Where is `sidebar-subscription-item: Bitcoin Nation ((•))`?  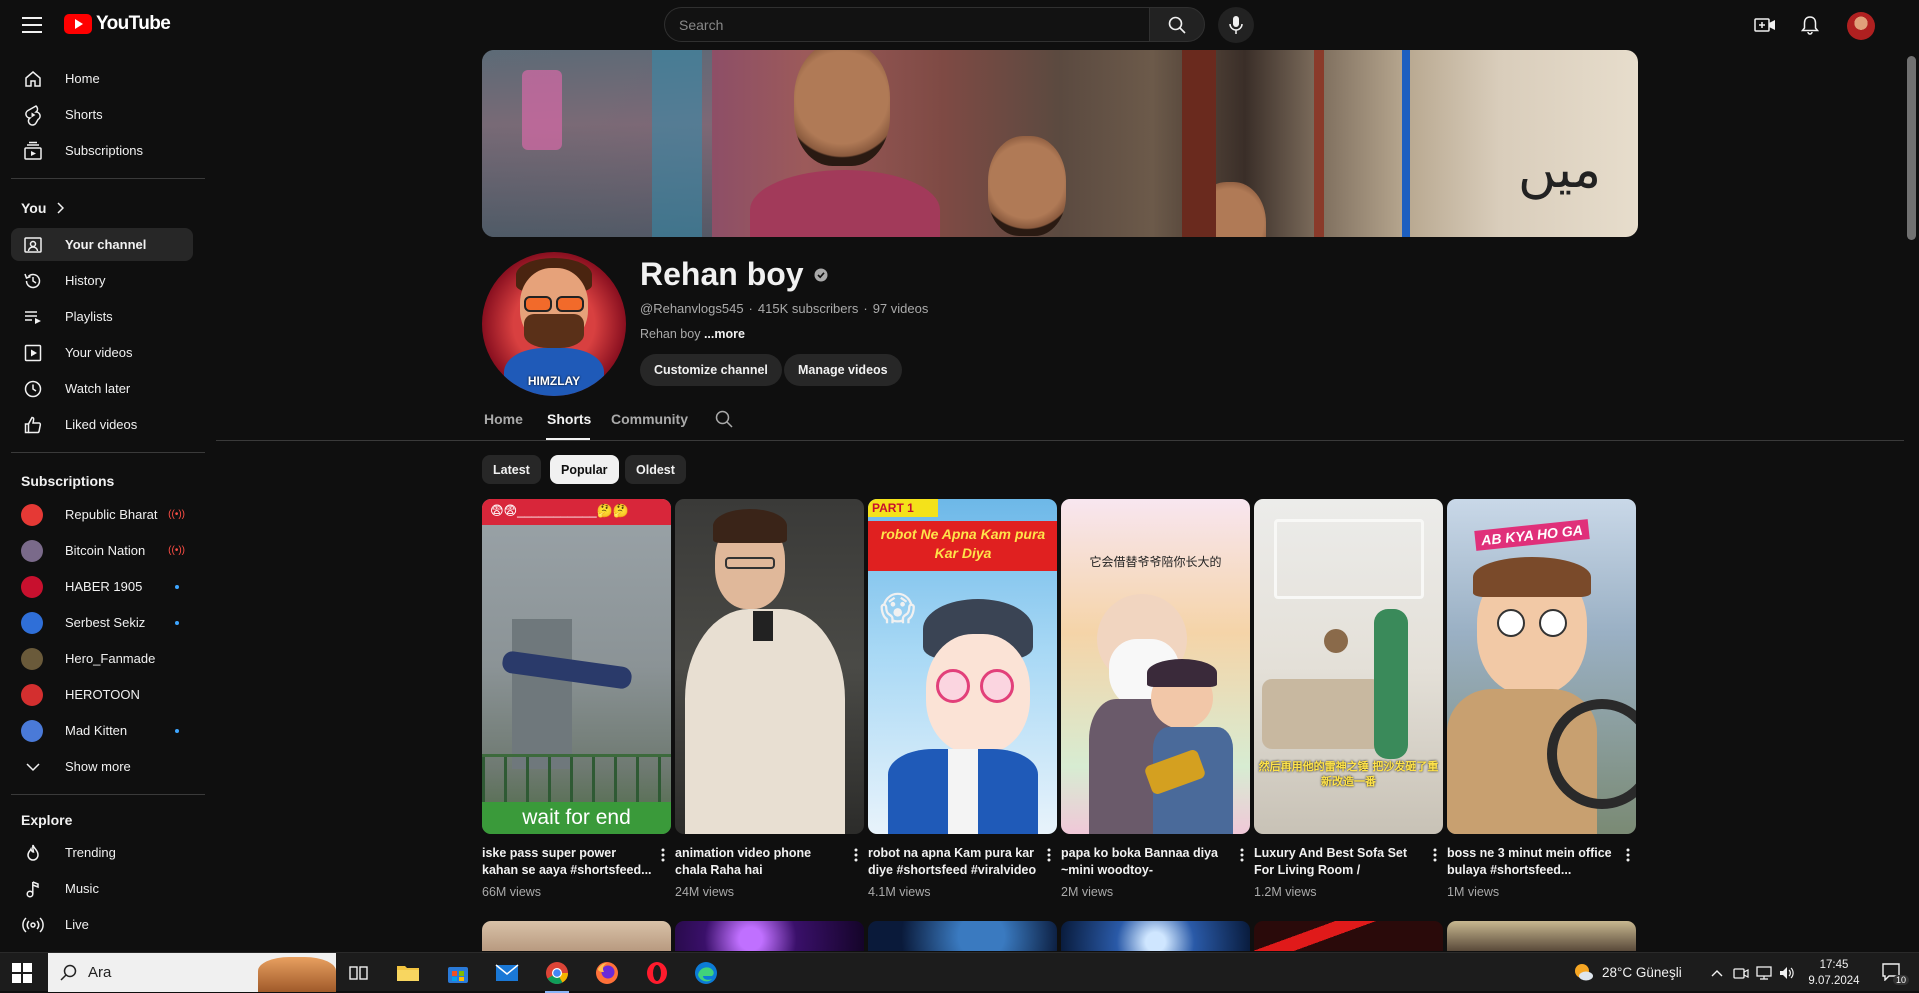 sidebar-subscription-item: Bitcoin Nation ((•)) is located at coordinates (102, 550).